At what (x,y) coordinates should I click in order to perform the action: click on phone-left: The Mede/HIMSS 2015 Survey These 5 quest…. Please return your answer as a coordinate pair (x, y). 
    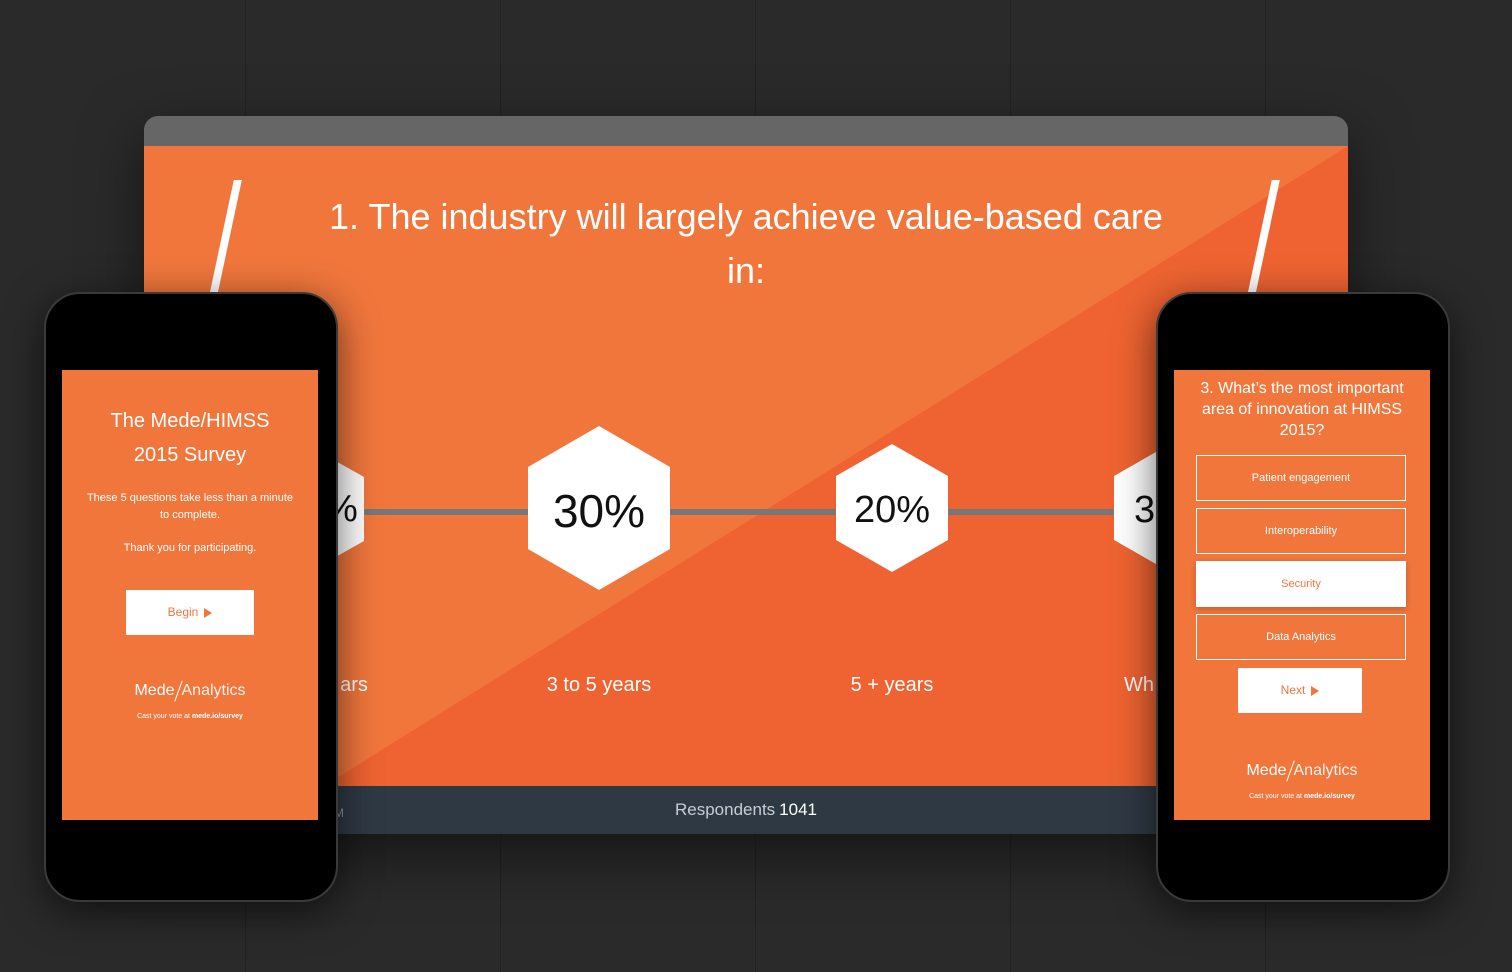
    Looking at the image, I should click on (191, 597).